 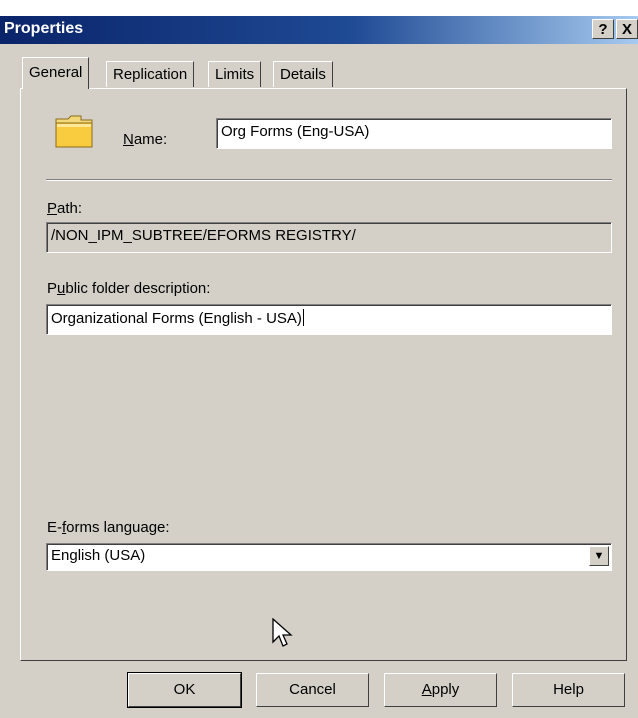 I want to click on help-icon: ?, so click(x=603, y=29).